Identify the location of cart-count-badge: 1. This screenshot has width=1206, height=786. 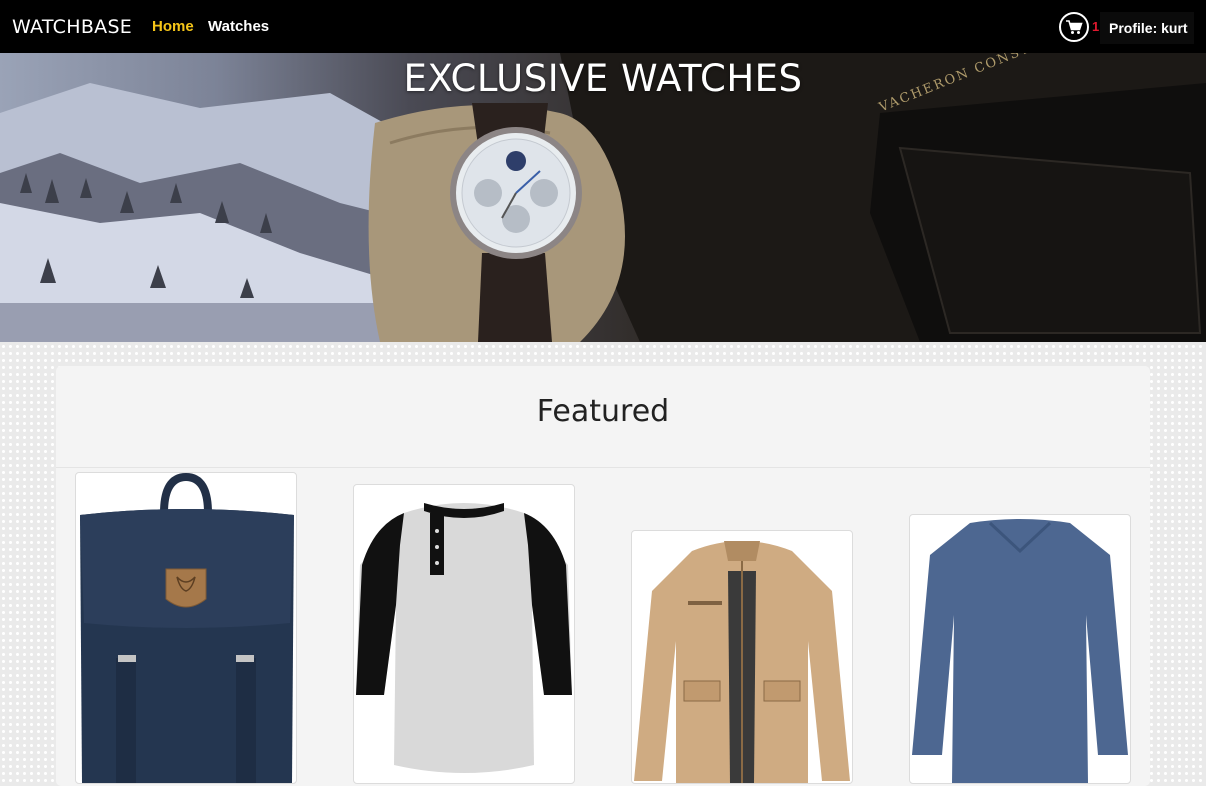
(1096, 26).